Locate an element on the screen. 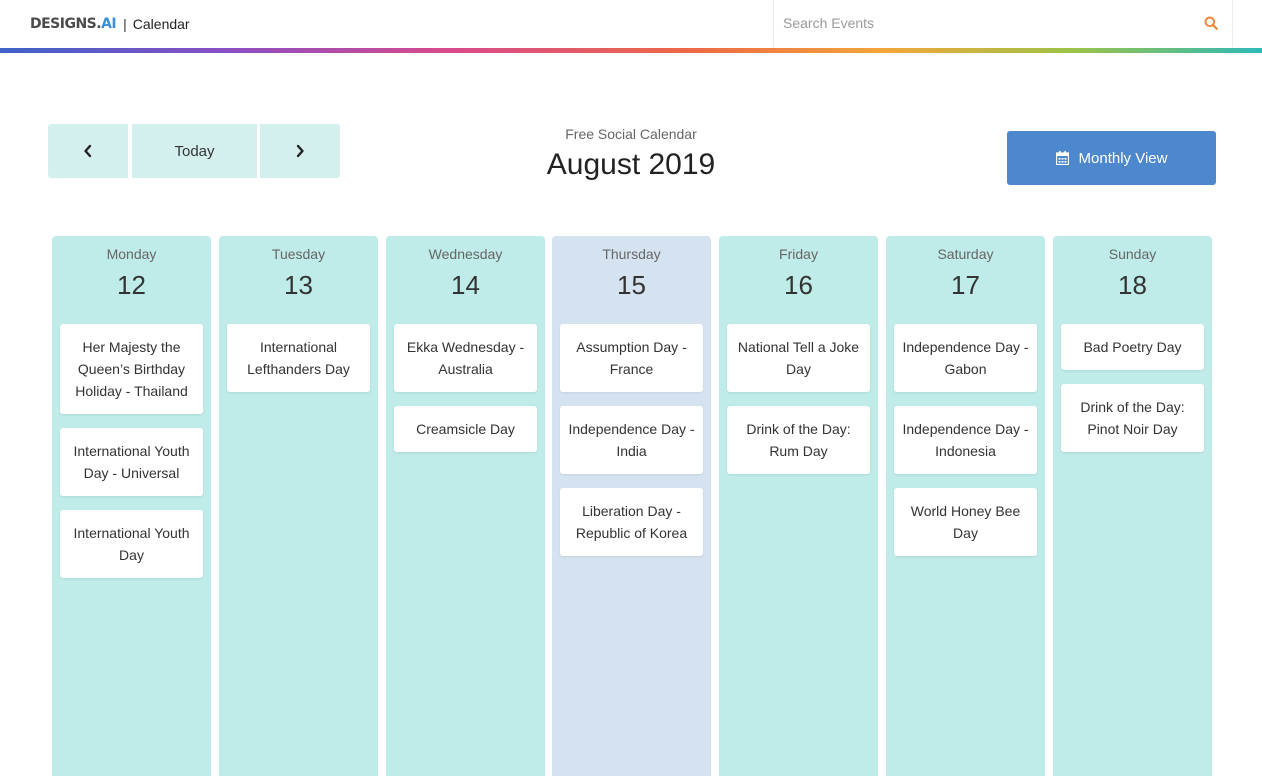  day-number: 16 is located at coordinates (798, 285).